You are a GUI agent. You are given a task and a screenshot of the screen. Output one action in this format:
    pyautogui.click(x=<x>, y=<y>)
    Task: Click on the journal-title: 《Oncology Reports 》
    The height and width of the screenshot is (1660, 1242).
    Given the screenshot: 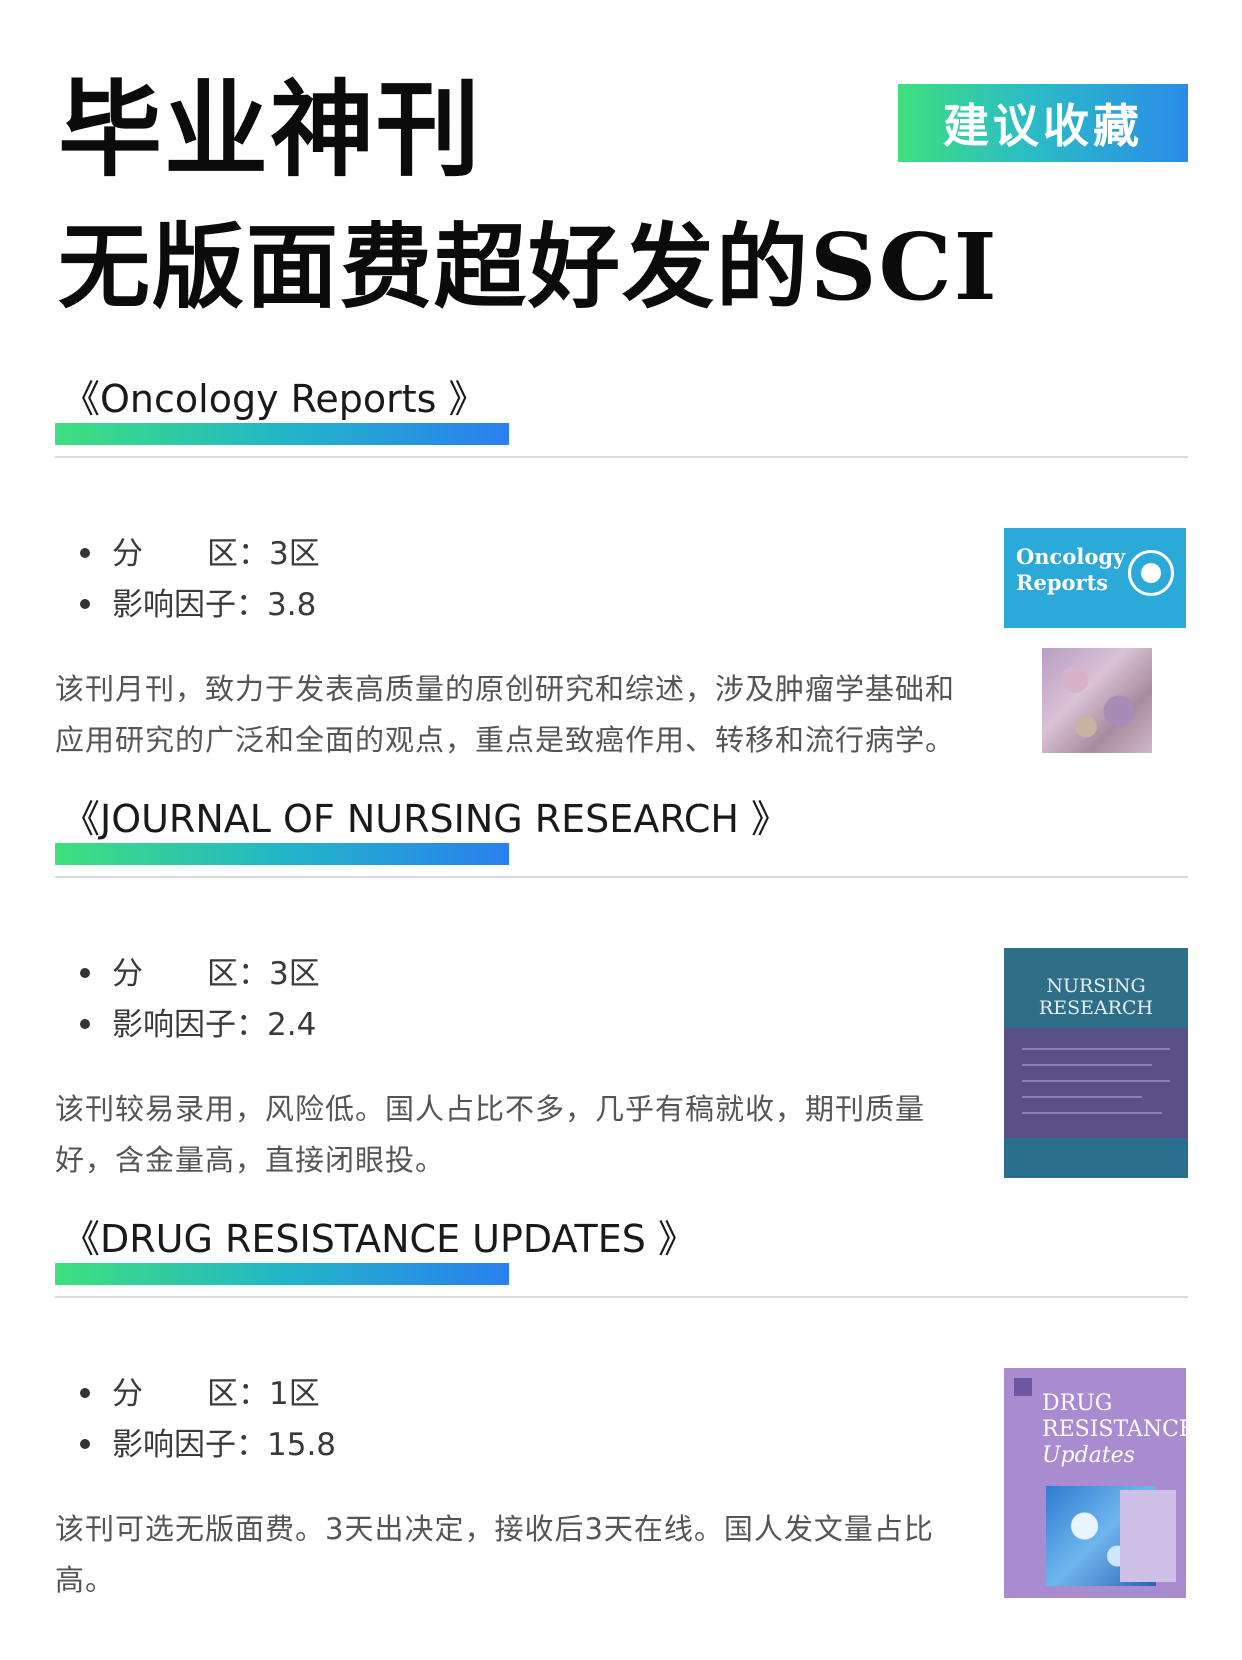 What is the action you would take?
    pyautogui.click(x=274, y=399)
    